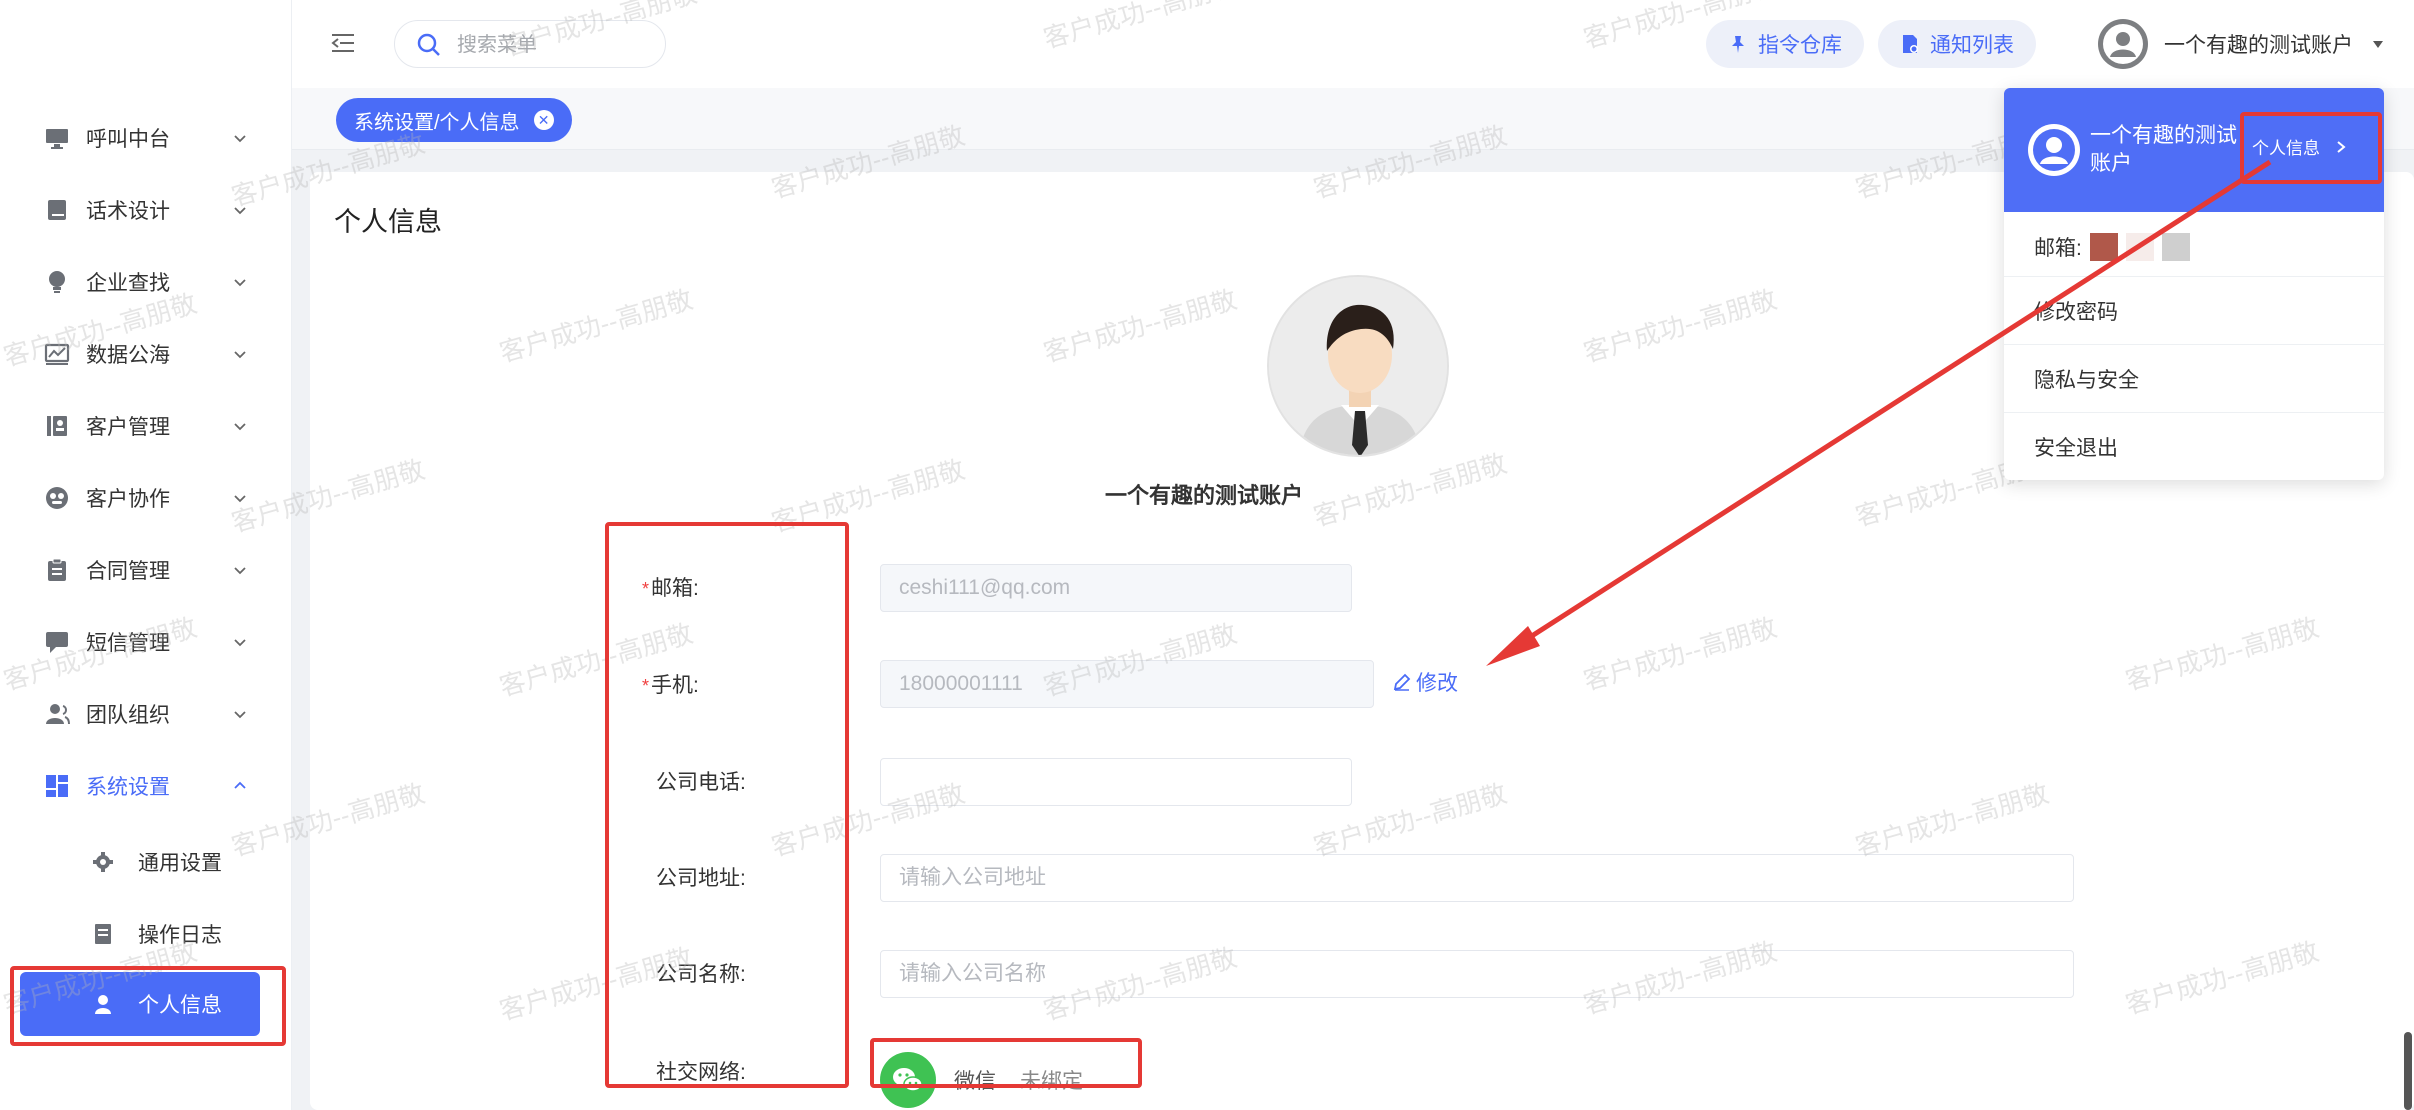  What do you see at coordinates (128, 499) in the screenshot?
I see `sidebar-item-label: 客户协作` at bounding box center [128, 499].